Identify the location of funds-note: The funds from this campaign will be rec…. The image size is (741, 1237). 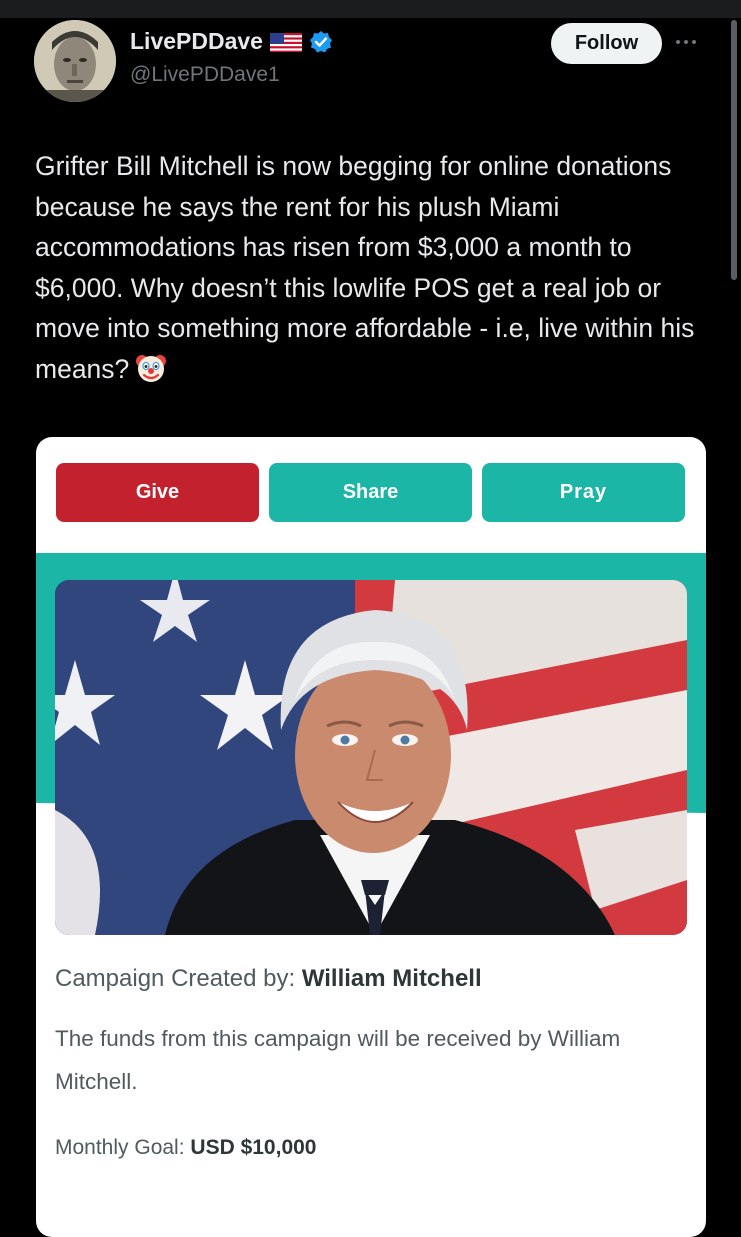
(338, 1060).